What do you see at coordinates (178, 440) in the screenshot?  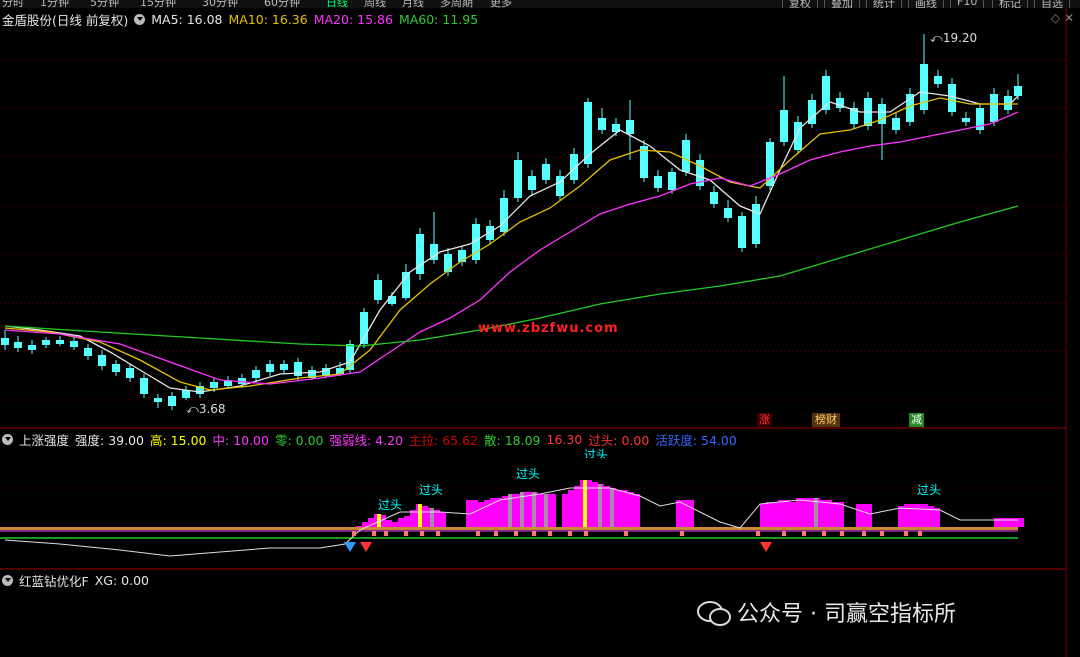 I see `ind-value: 高: 15.00` at bounding box center [178, 440].